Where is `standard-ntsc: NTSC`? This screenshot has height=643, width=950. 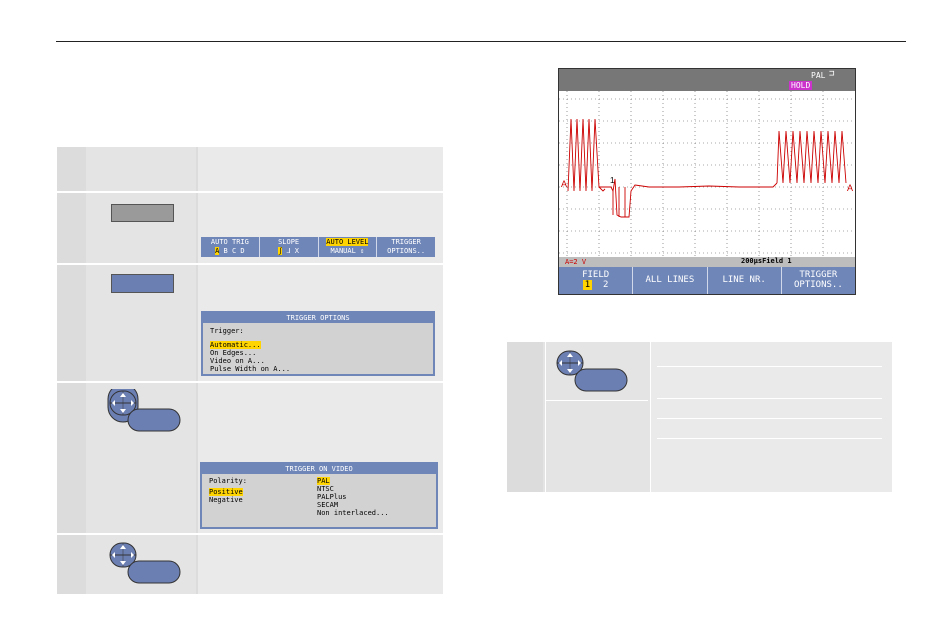
standard-ntsc: NTSC is located at coordinates (373, 489).